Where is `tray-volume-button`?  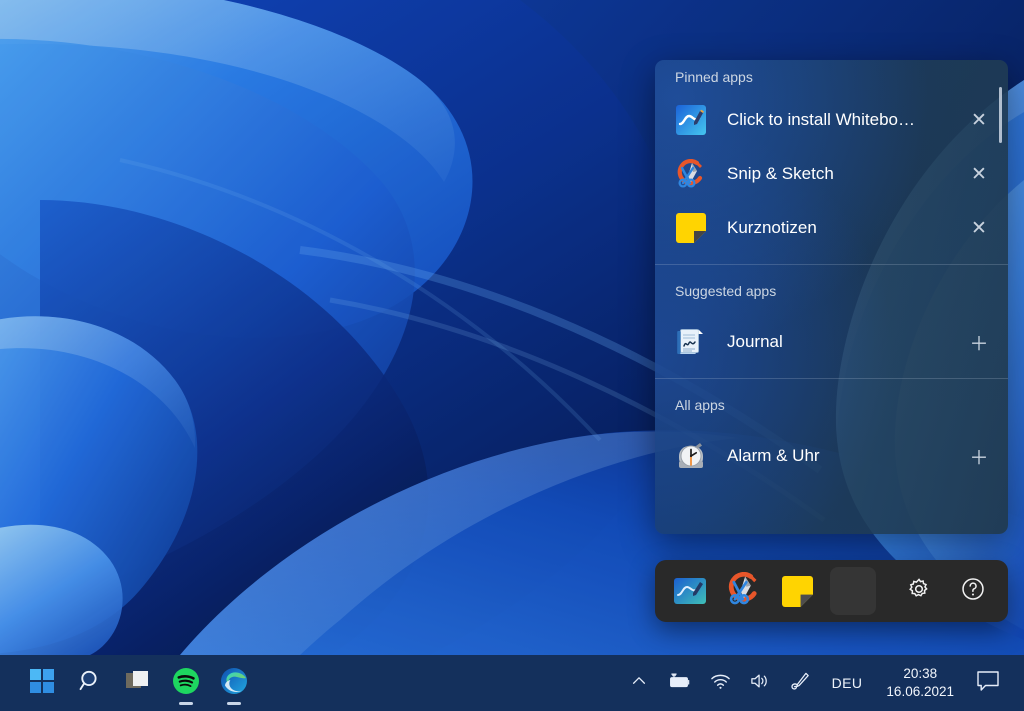
tray-volume-button is located at coordinates (760, 683).